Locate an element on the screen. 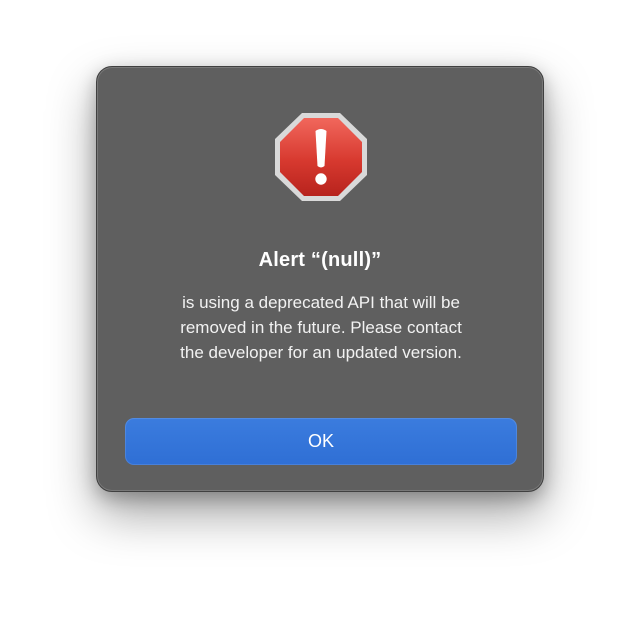 This screenshot has height=620, width=640. alert-icon is located at coordinates (321, 156).